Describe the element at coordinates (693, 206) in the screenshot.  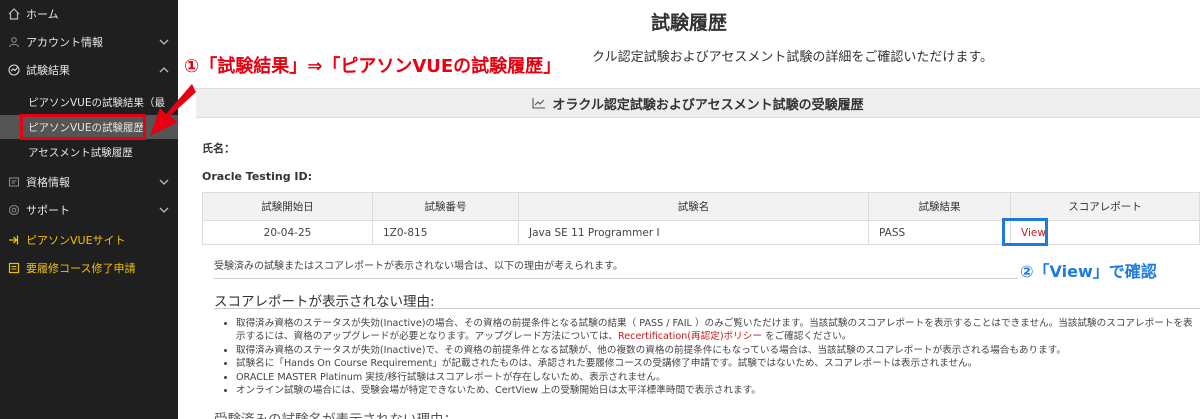
I see `col-header-name: 試験名` at that location.